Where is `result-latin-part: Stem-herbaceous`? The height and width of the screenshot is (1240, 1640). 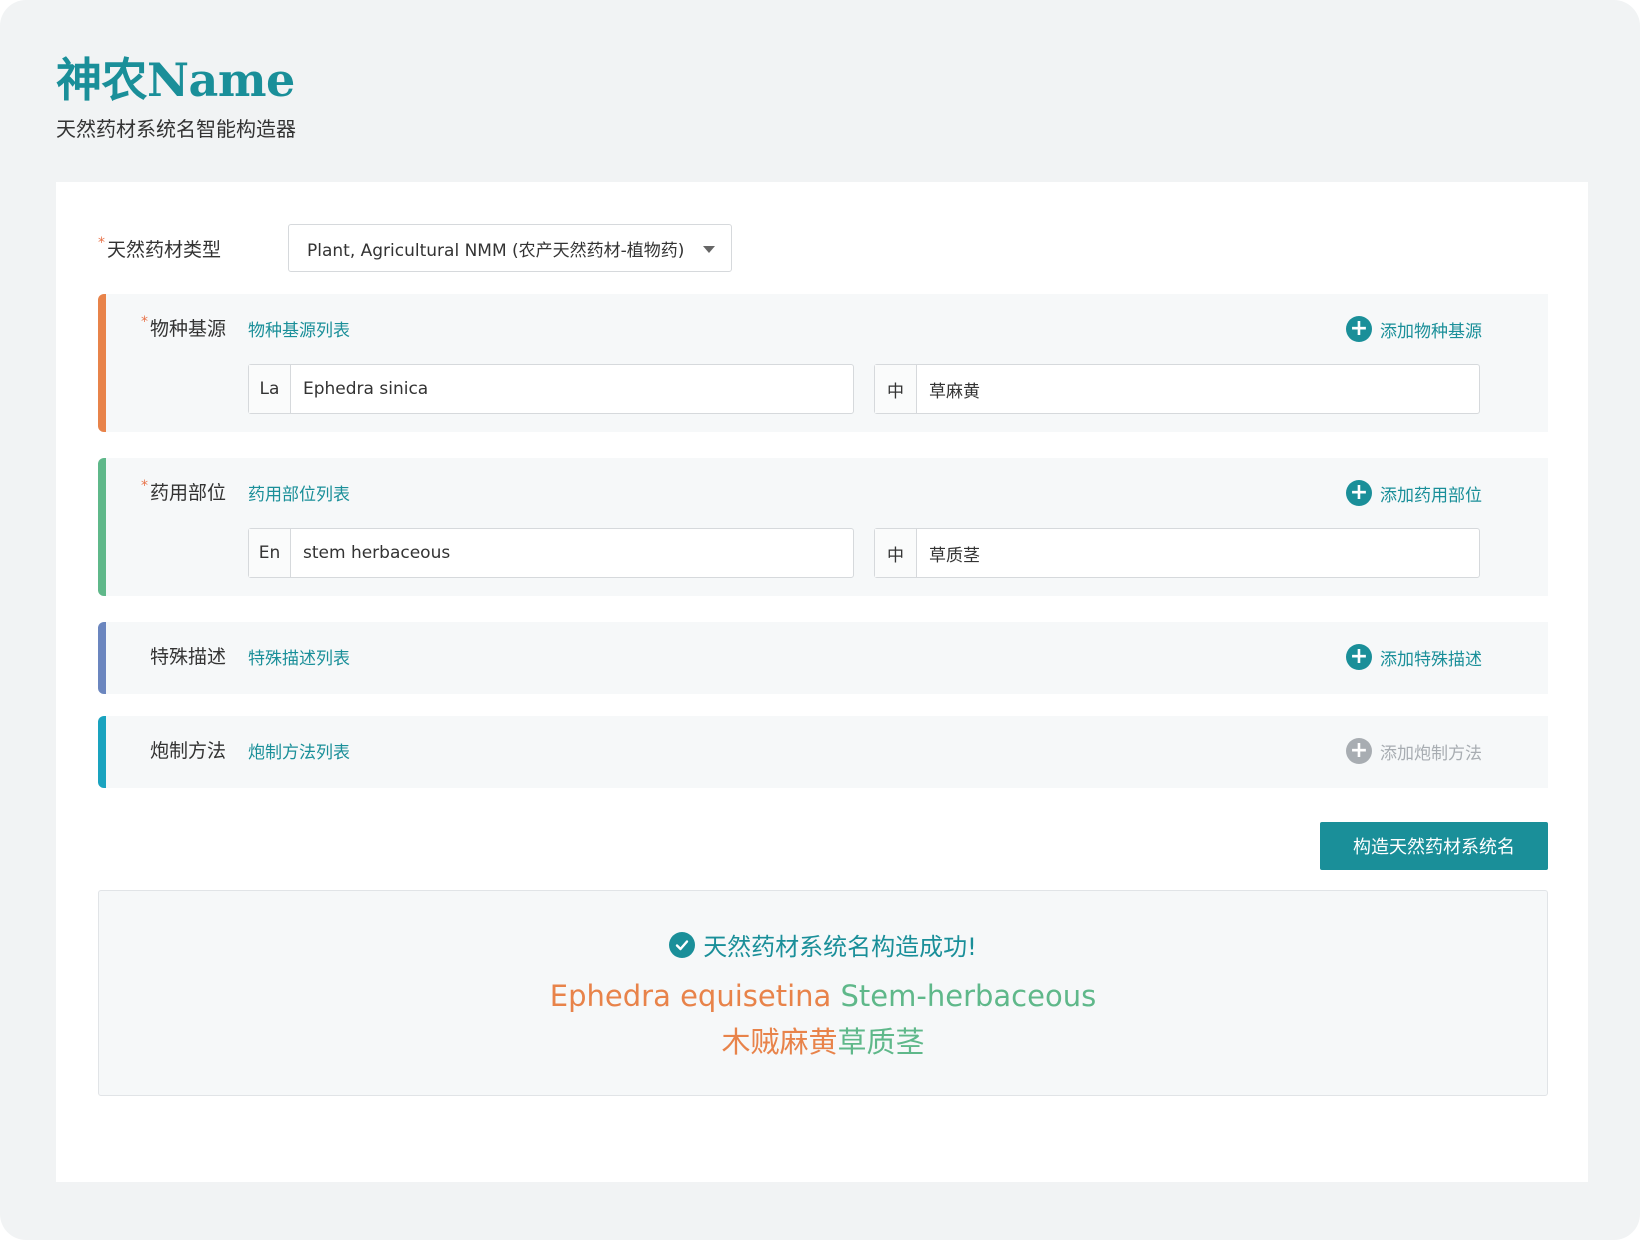 result-latin-part: Stem-herbaceous is located at coordinates (968, 996).